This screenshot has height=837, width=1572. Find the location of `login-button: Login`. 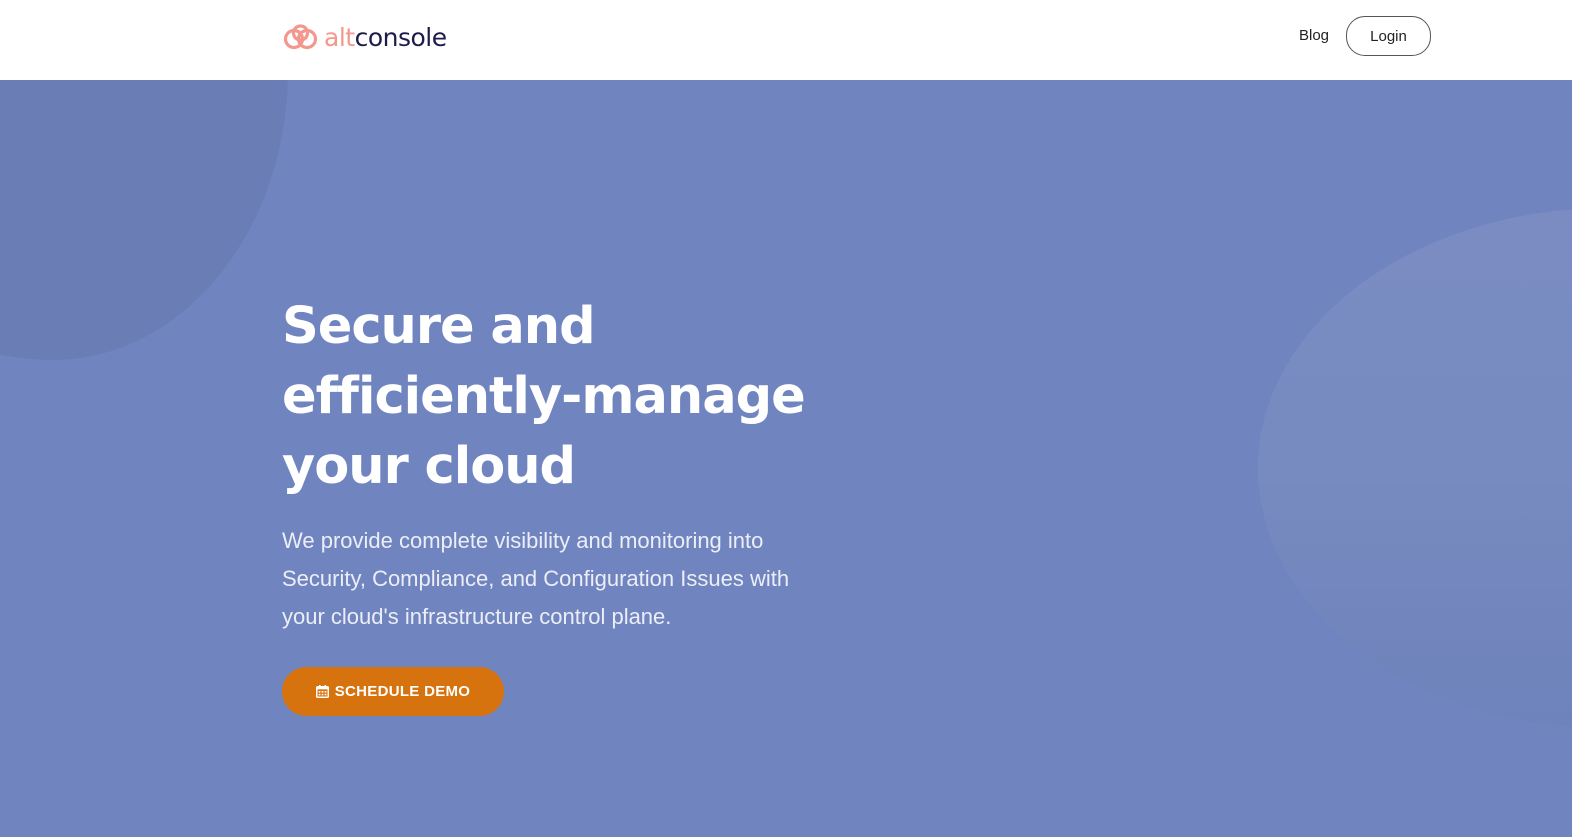

login-button: Login is located at coordinates (1388, 36).